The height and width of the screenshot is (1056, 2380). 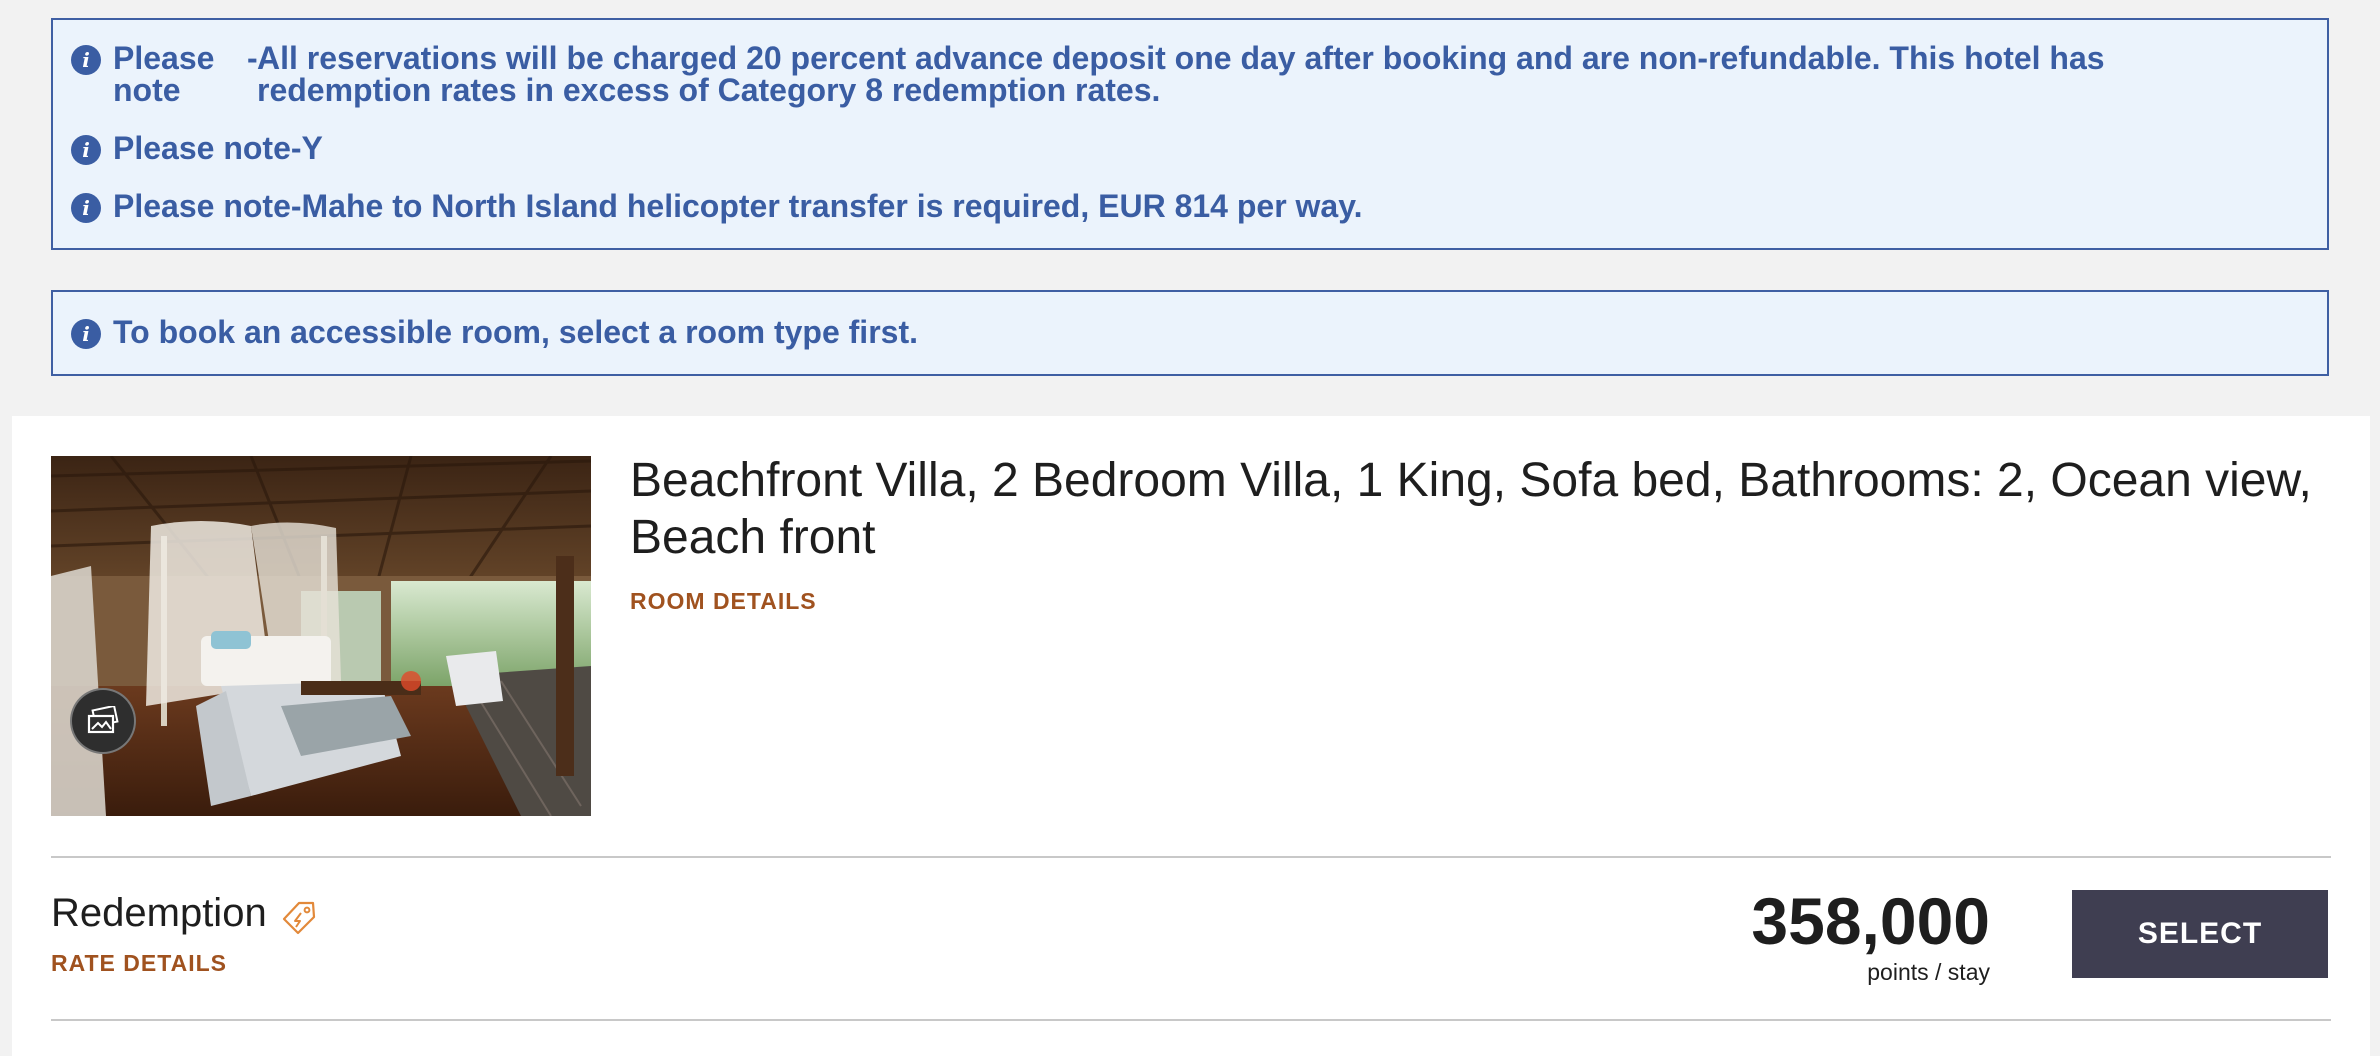 What do you see at coordinates (1870, 921) in the screenshot?
I see `points-value: 358,000` at bounding box center [1870, 921].